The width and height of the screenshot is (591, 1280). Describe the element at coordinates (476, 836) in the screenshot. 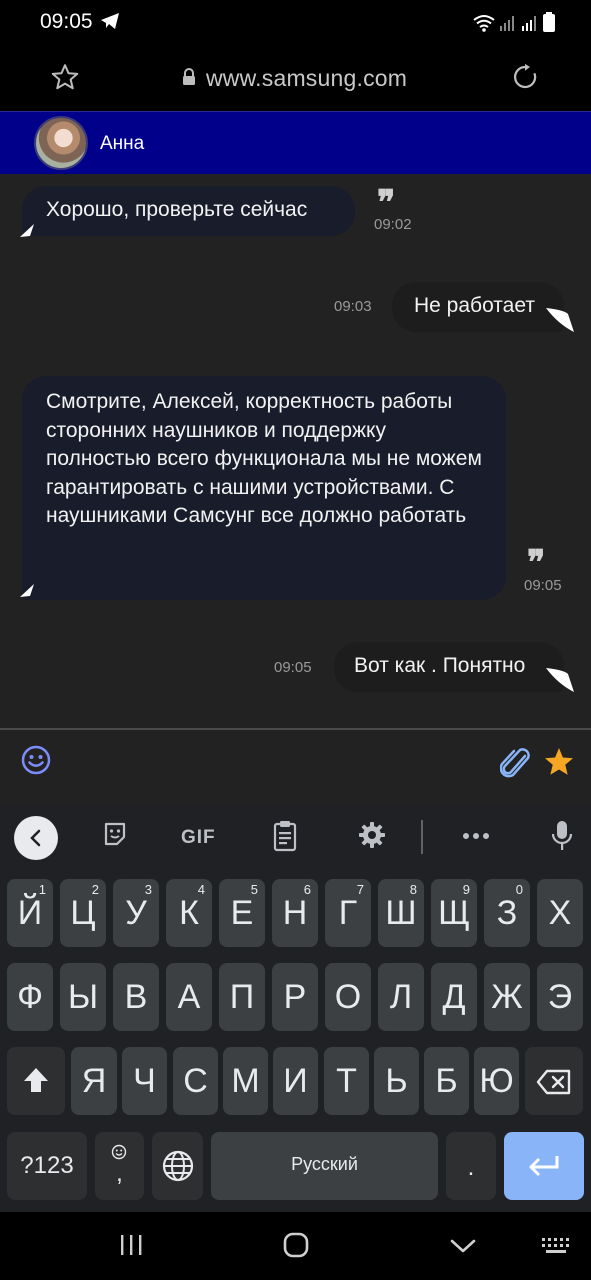

I see `more-icon` at that location.